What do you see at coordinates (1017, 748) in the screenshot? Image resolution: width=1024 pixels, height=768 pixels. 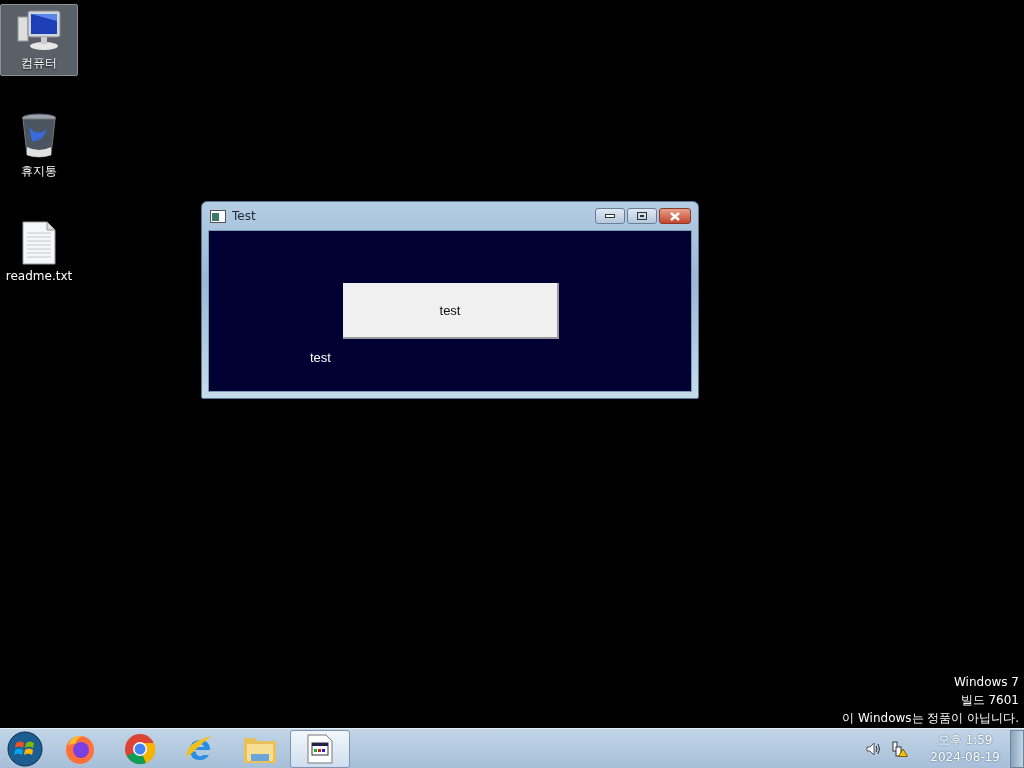 I see `show-desktop-button` at bounding box center [1017, 748].